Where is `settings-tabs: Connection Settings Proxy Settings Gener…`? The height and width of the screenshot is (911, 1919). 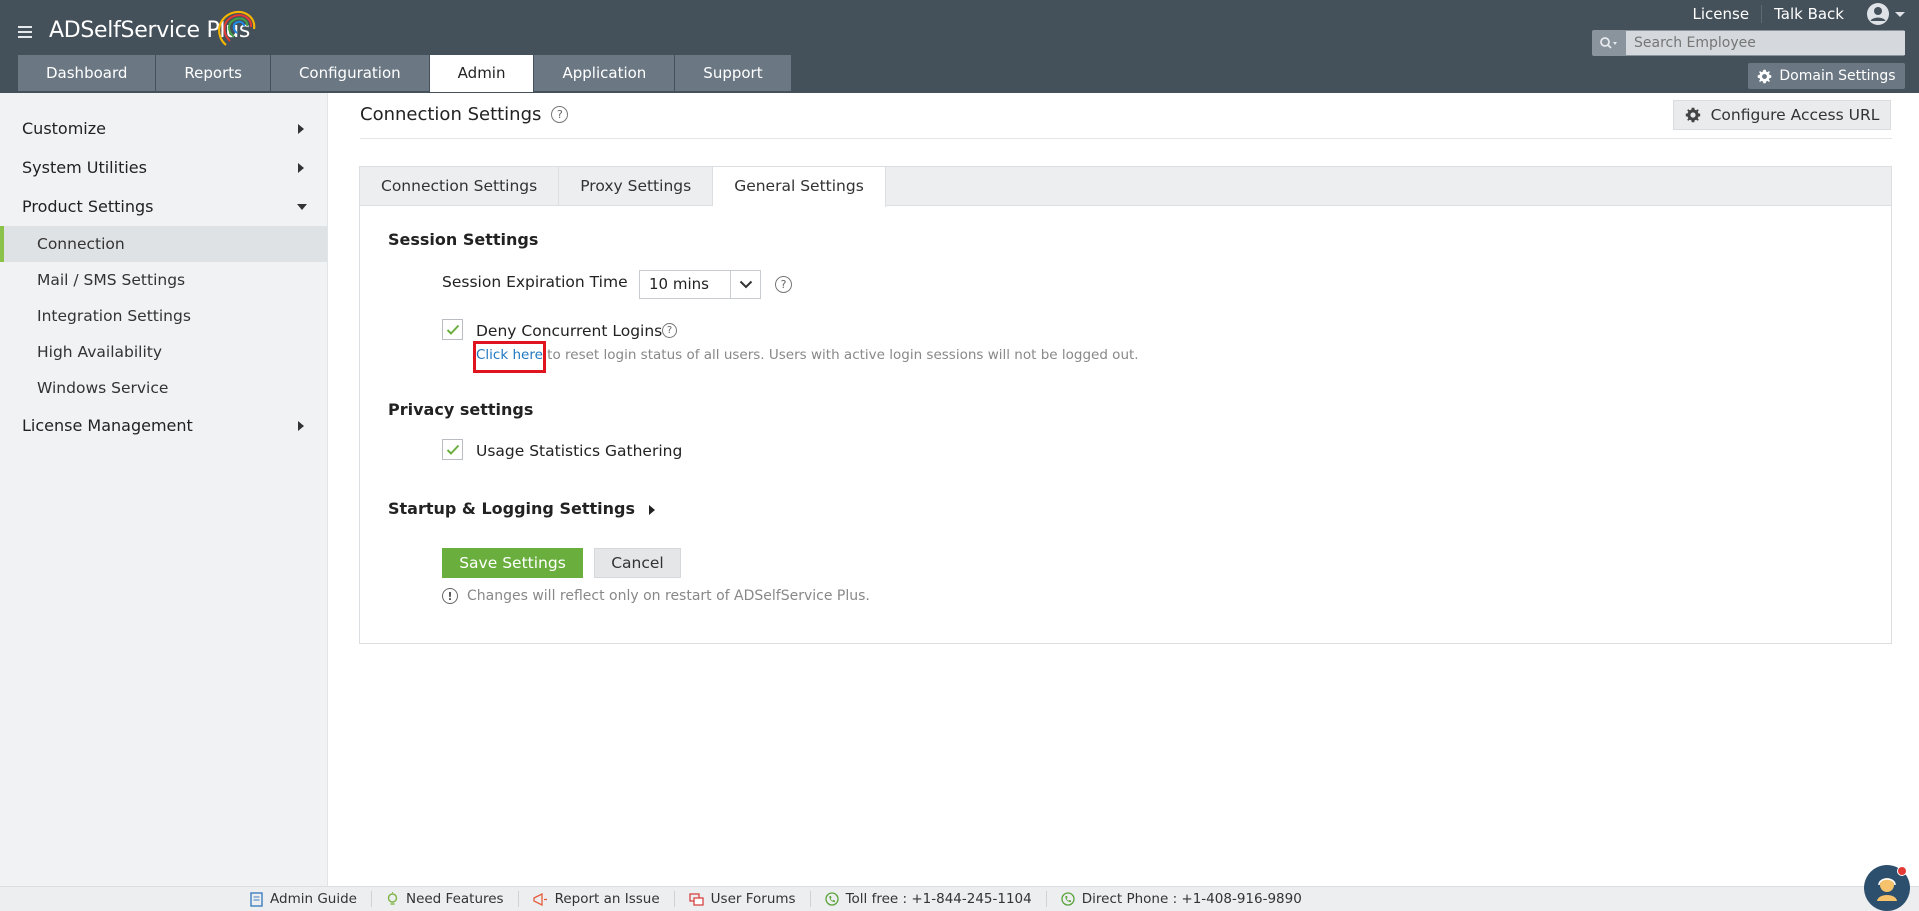
settings-tabs: Connection Settings Proxy Settings Gener… is located at coordinates (1125, 187).